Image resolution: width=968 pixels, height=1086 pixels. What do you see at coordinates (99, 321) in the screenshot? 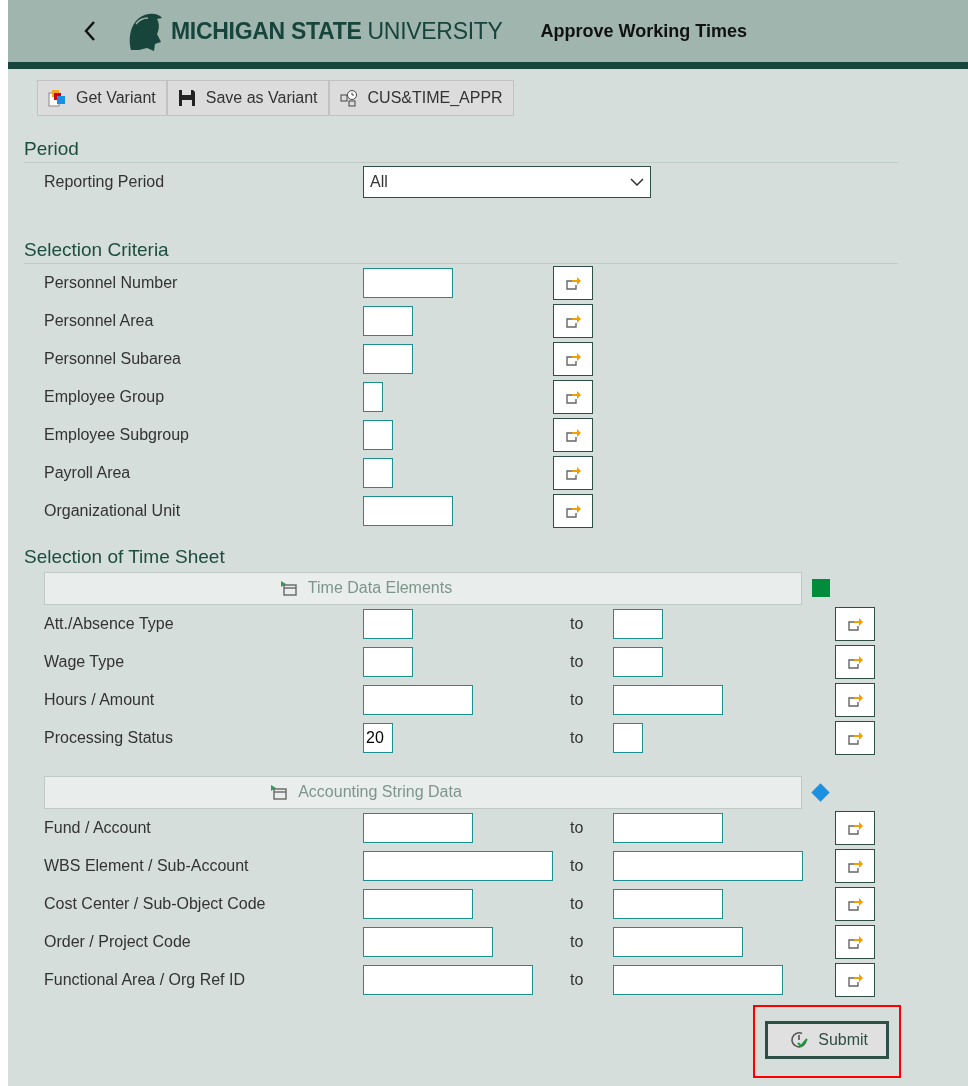
I see `field-label: Personnel Area` at bounding box center [99, 321].